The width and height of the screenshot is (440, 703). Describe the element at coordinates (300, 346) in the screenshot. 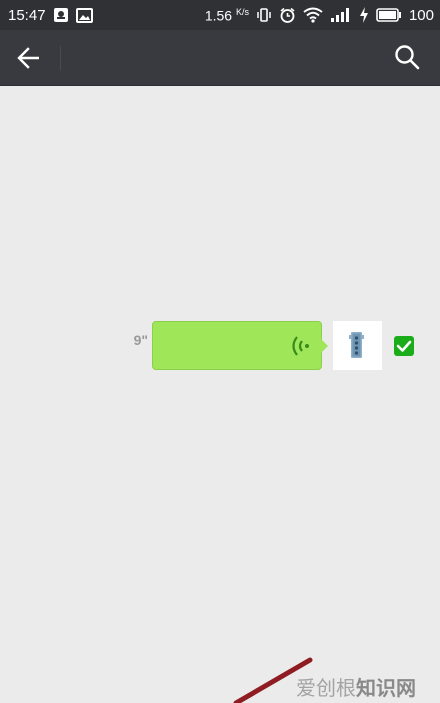

I see `voice-wave-icon` at that location.